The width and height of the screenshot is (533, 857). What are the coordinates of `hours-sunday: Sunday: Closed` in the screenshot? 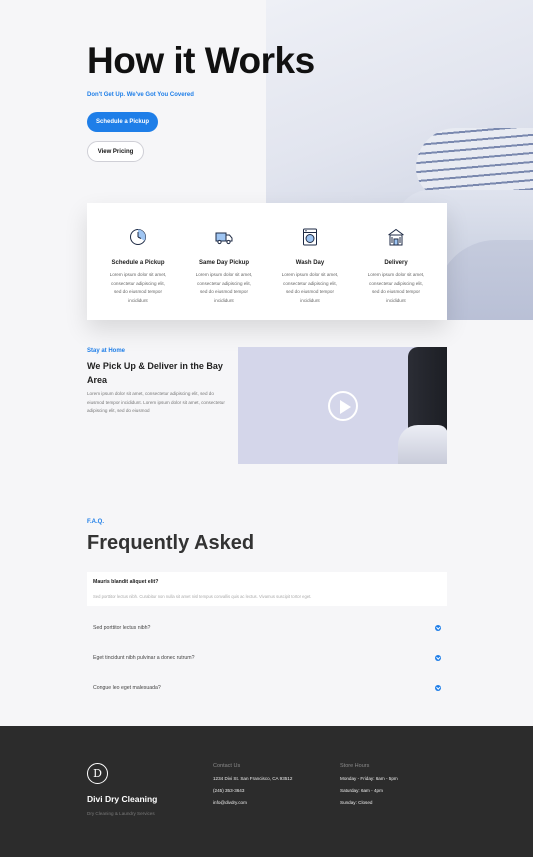 It's located at (356, 802).